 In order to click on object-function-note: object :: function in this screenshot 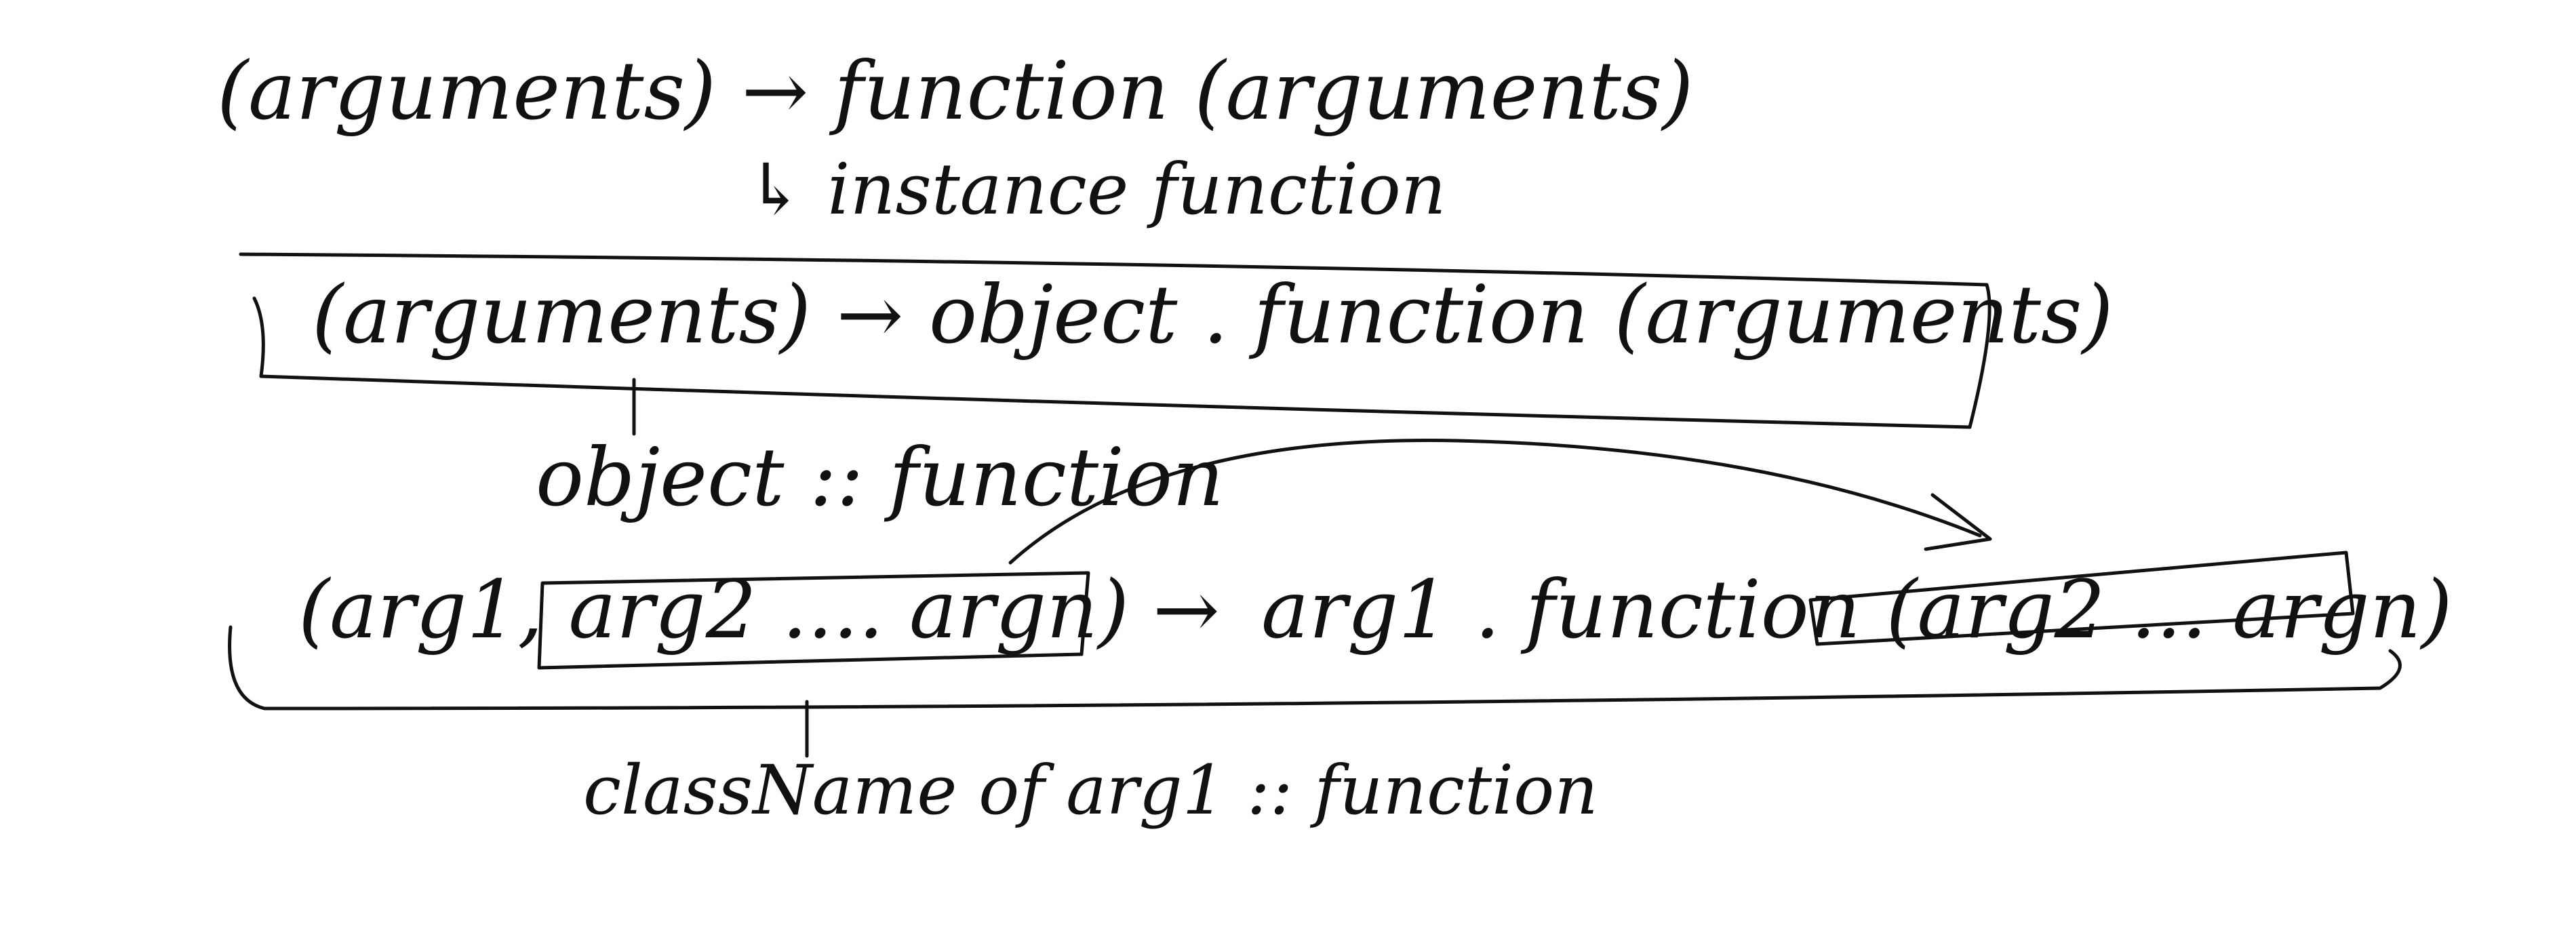, I will do `click(880, 477)`.